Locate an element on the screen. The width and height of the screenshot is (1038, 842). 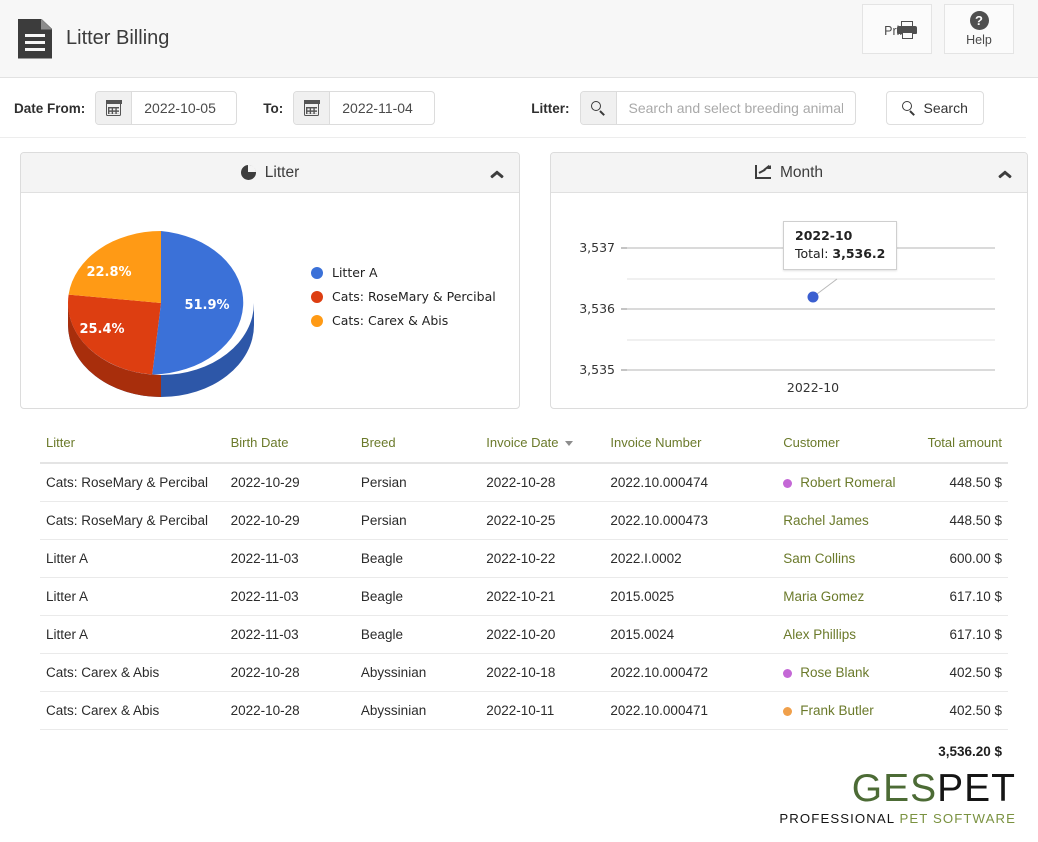
search-icon-litter is located at coordinates (598, 108).